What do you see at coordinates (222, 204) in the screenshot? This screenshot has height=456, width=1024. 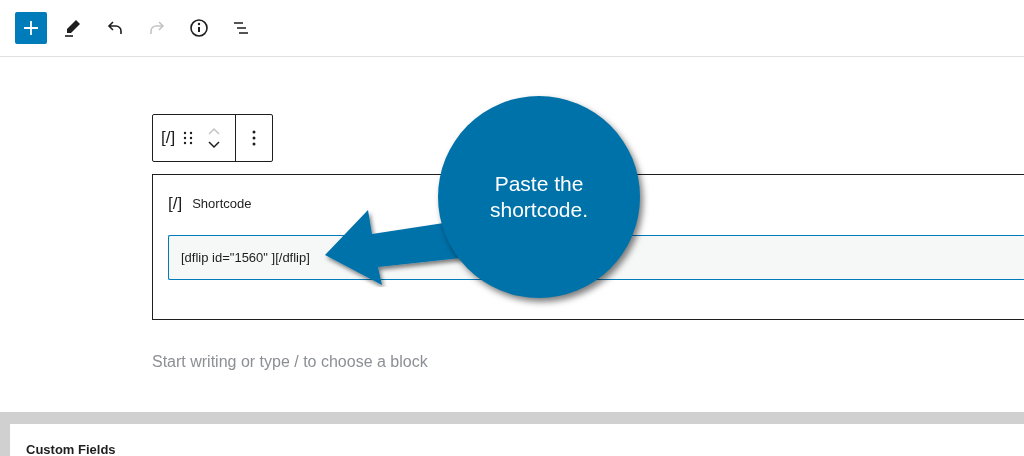 I see `block-title: Shortcode` at bounding box center [222, 204].